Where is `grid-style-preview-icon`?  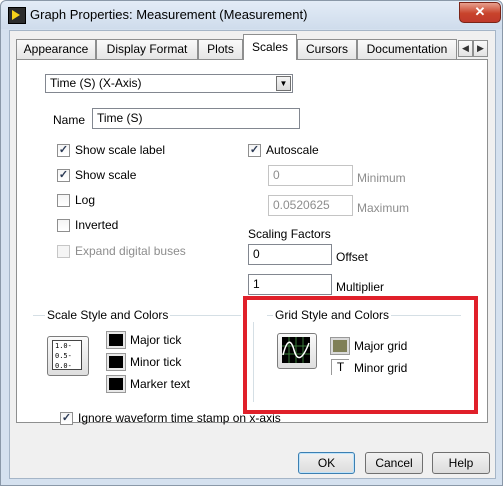
grid-style-preview-icon is located at coordinates (296, 350).